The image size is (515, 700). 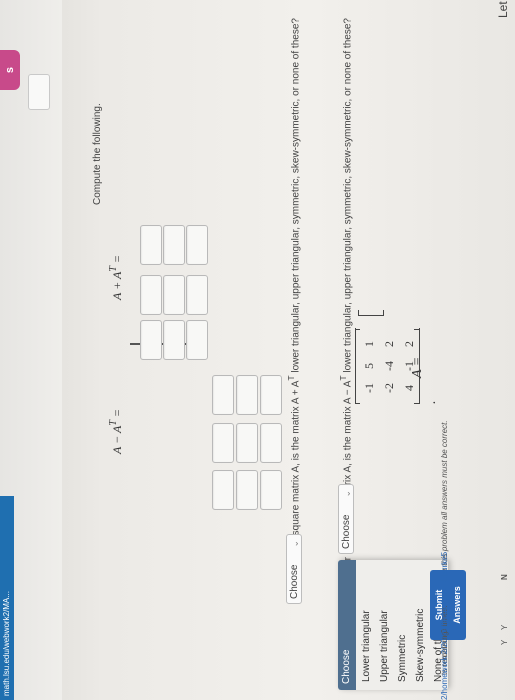 I want to click on matrix-cell: 4, so click(x=409, y=388).